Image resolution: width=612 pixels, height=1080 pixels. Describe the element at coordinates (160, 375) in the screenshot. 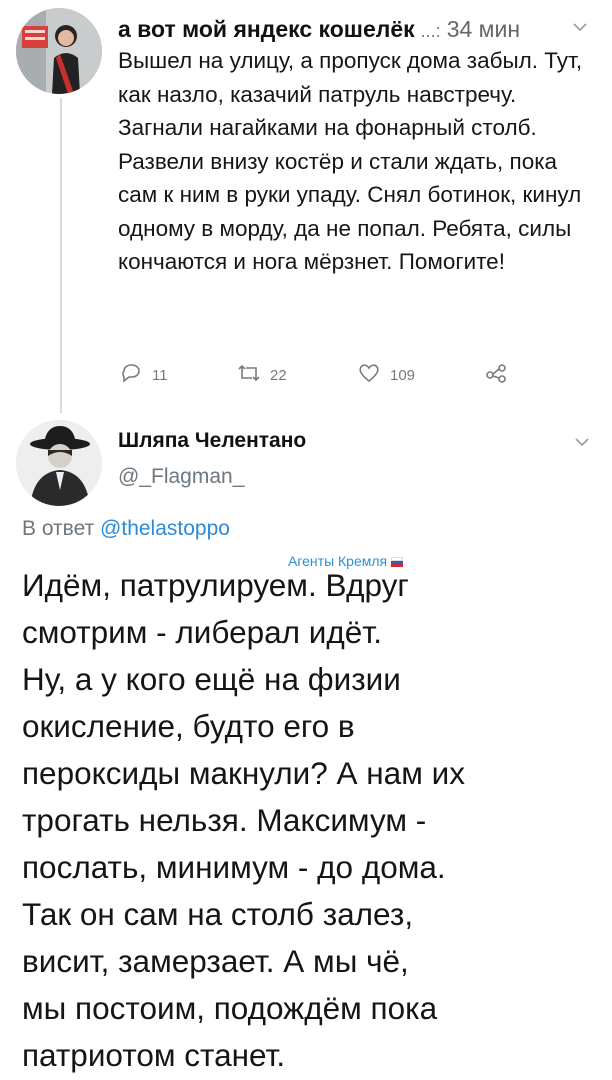

I see `reply-count: 11` at that location.